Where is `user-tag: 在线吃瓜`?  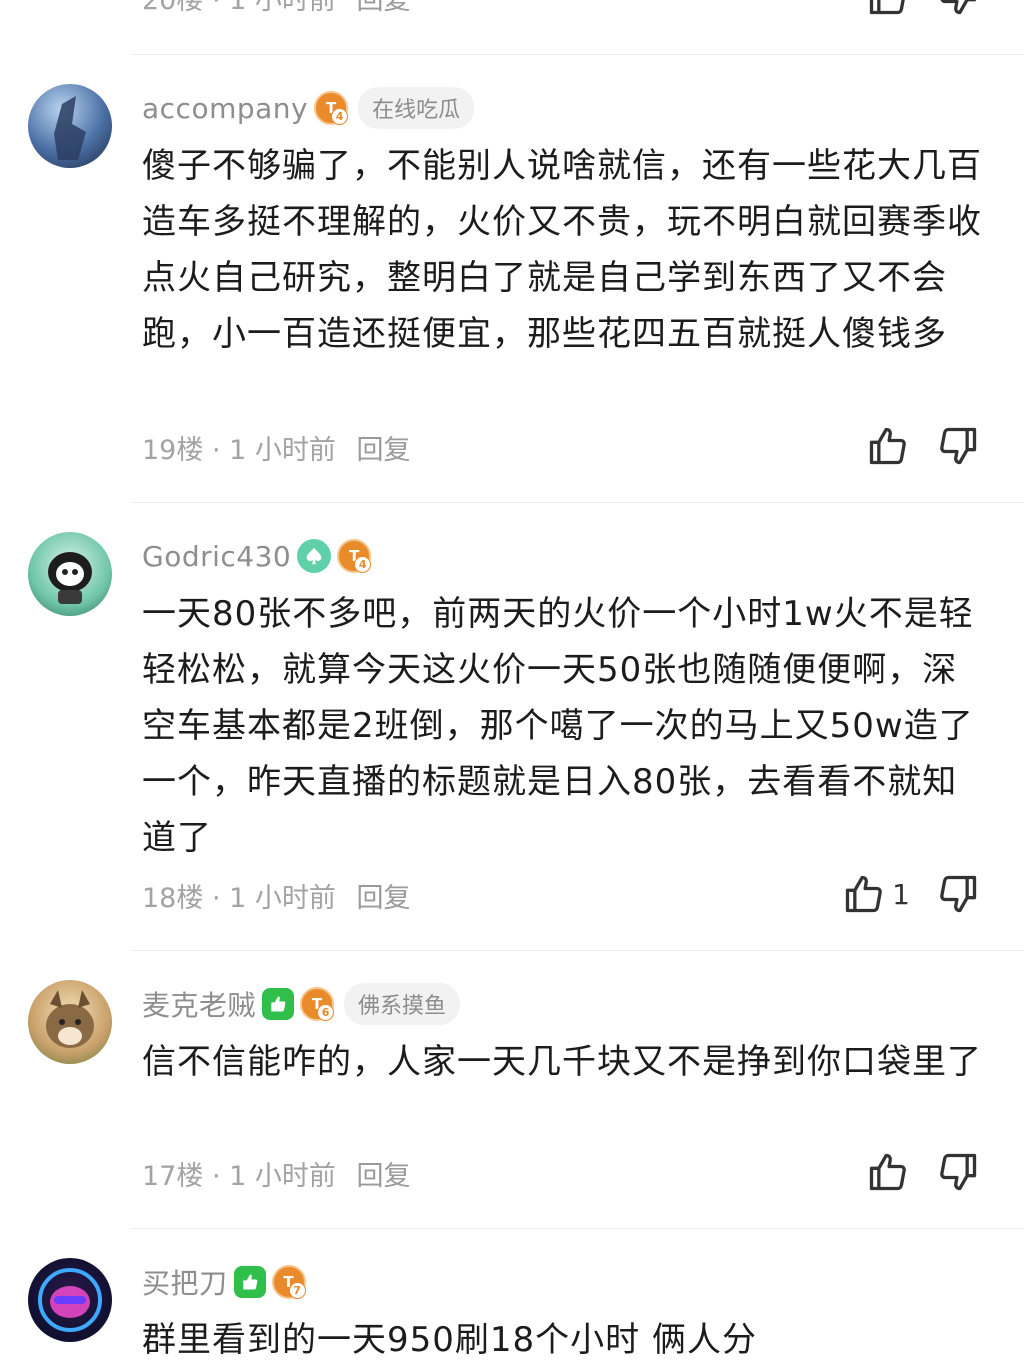
user-tag: 在线吃瓜 is located at coordinates (416, 108).